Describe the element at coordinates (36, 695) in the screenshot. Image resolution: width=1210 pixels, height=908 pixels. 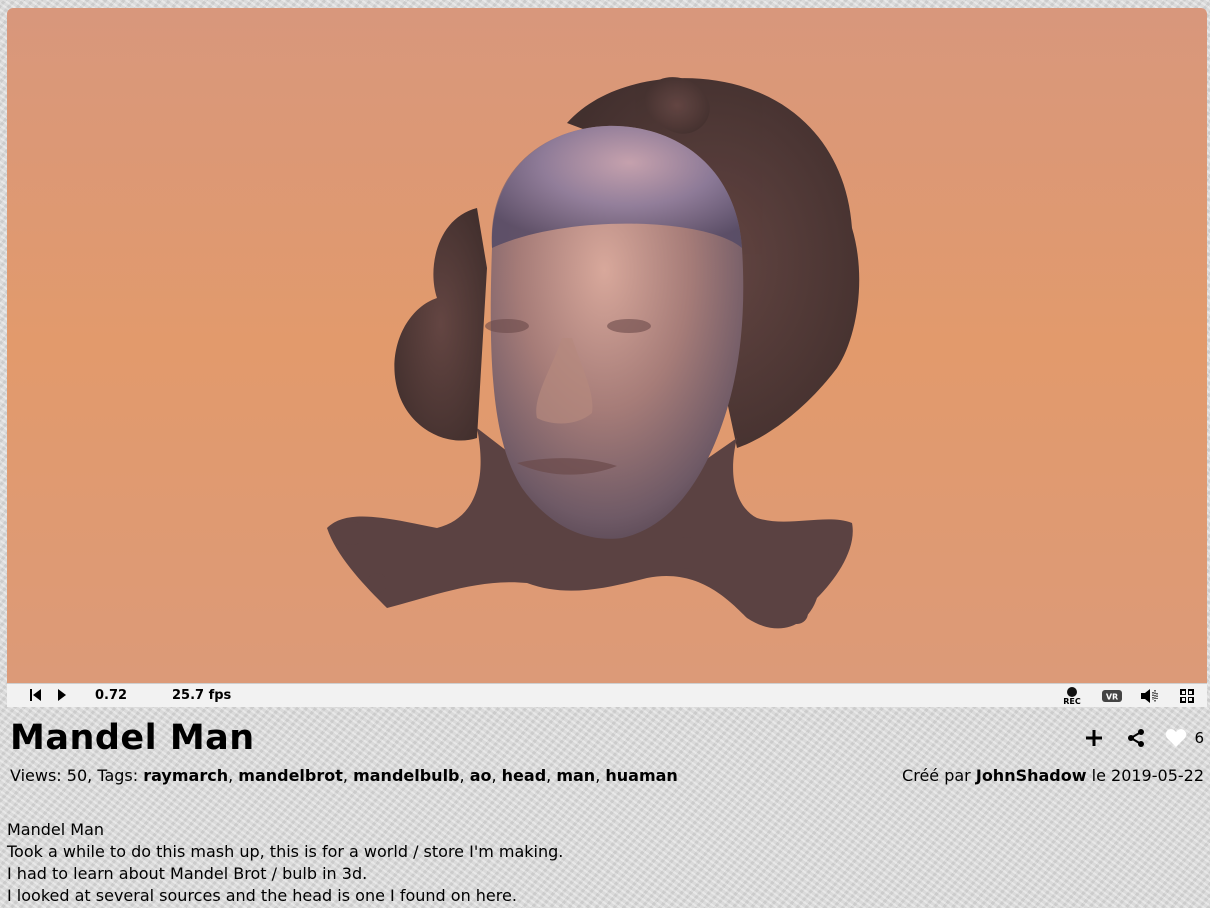
I see `skip-back-icon` at that location.